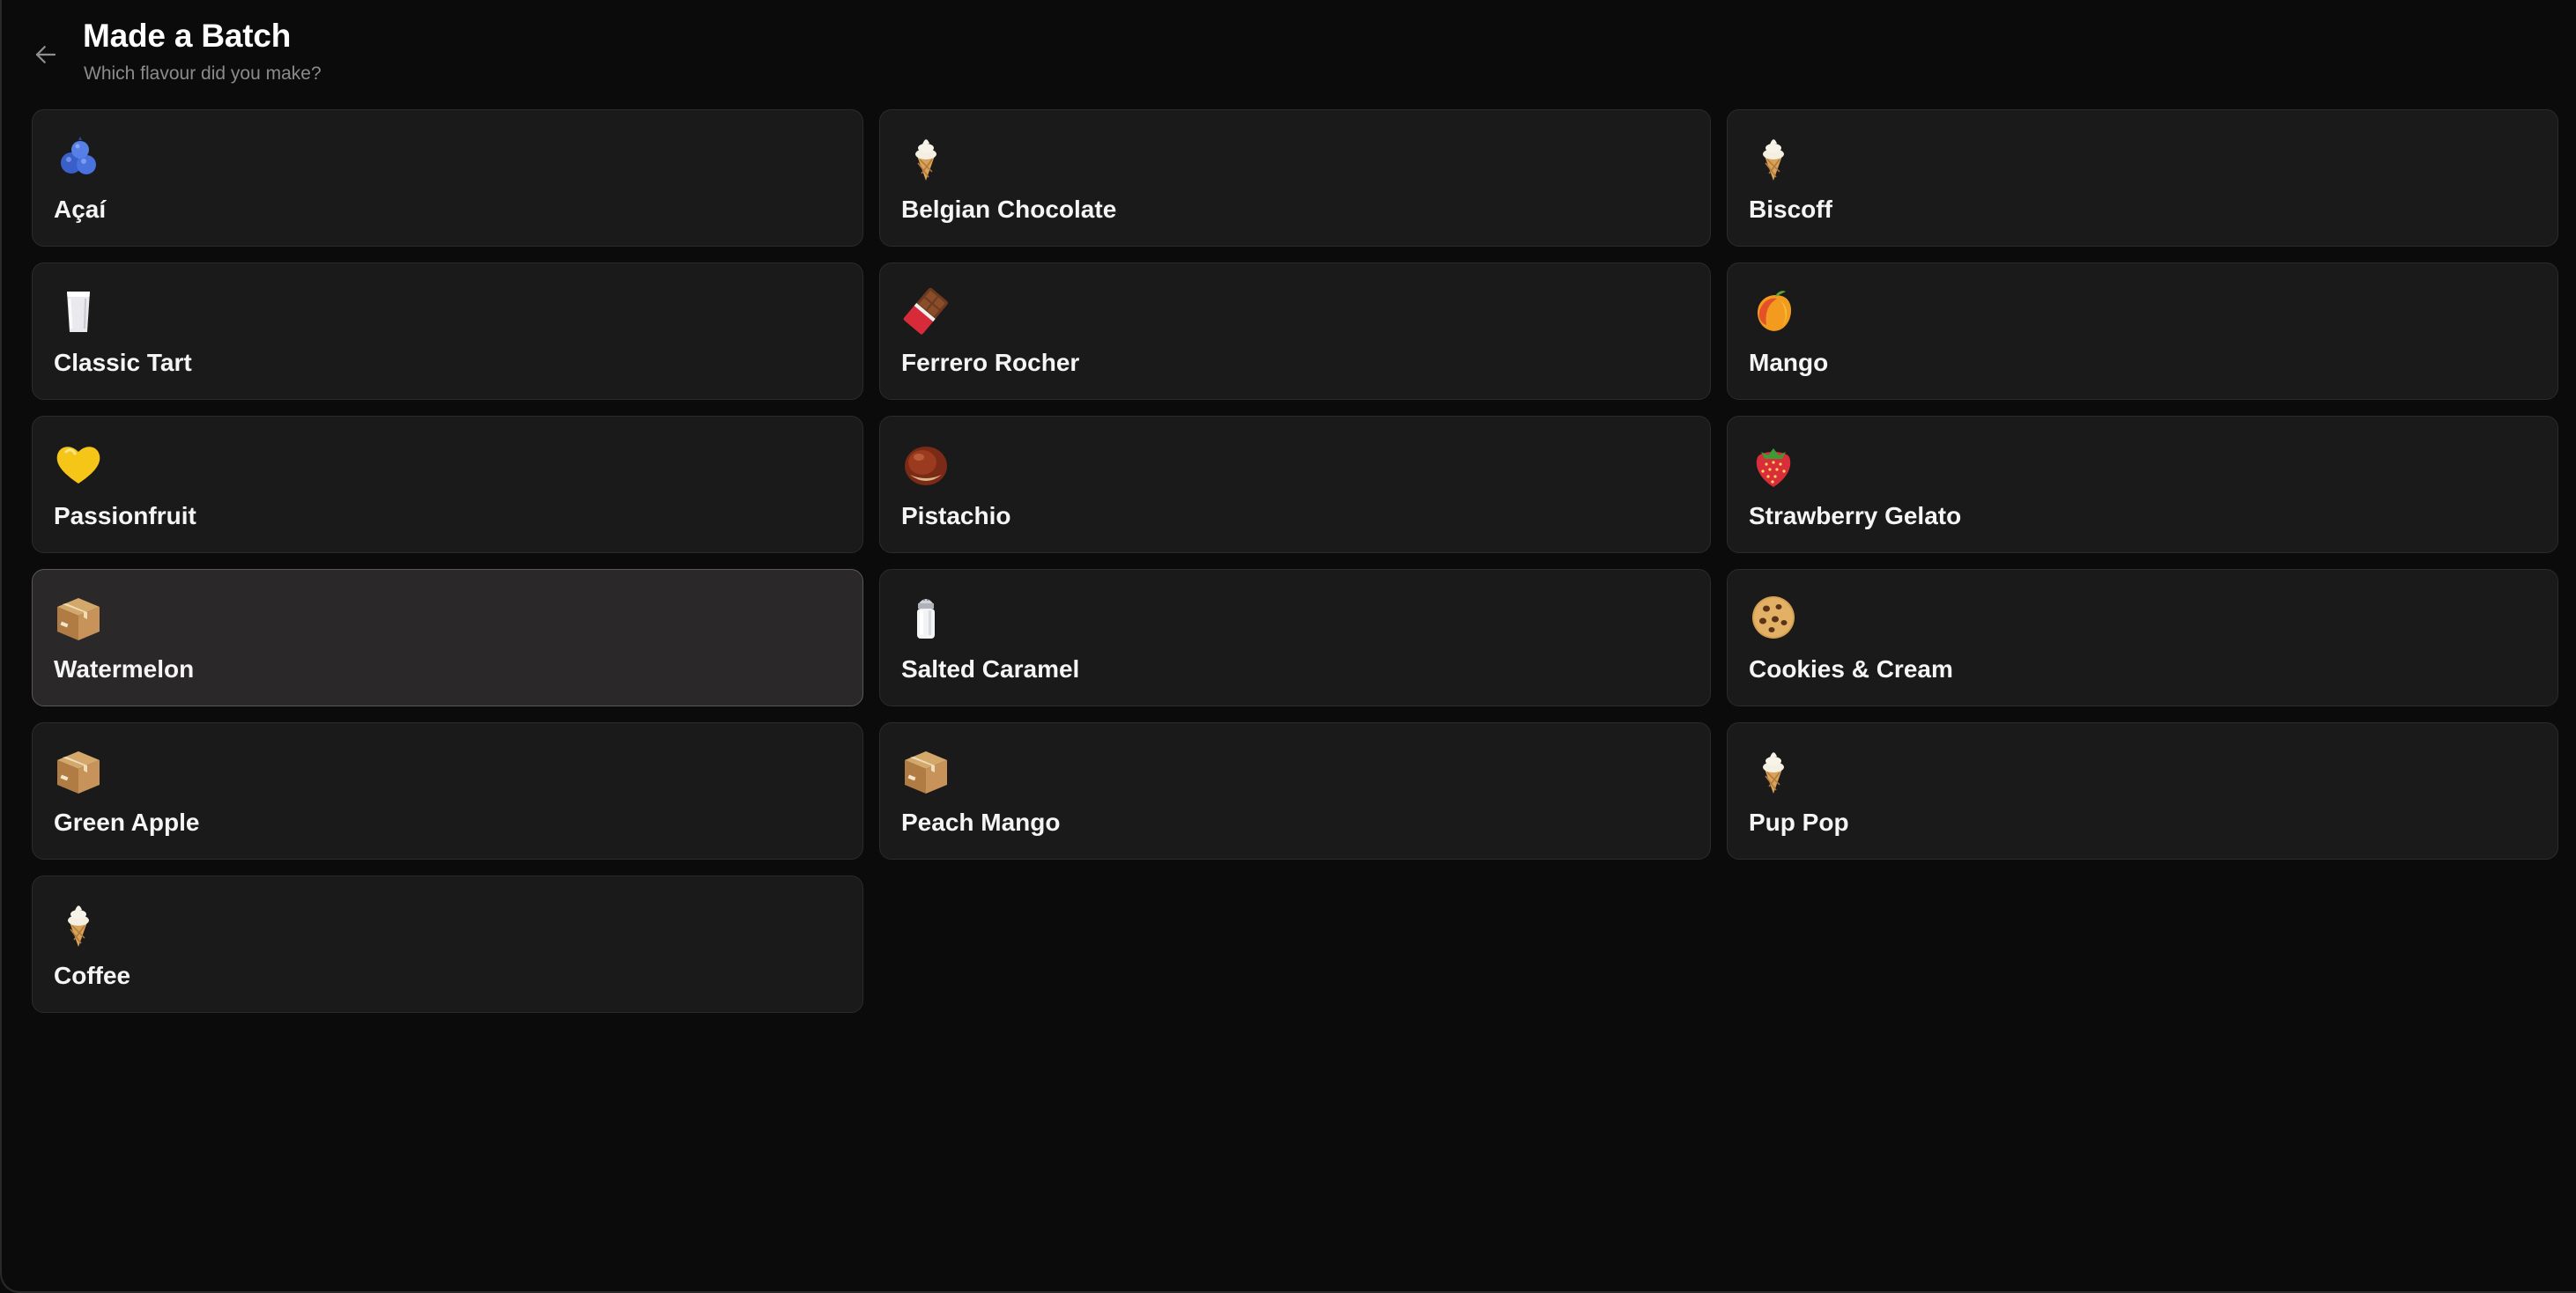  What do you see at coordinates (127, 823) in the screenshot?
I see `flavour-label: Green Apple` at bounding box center [127, 823].